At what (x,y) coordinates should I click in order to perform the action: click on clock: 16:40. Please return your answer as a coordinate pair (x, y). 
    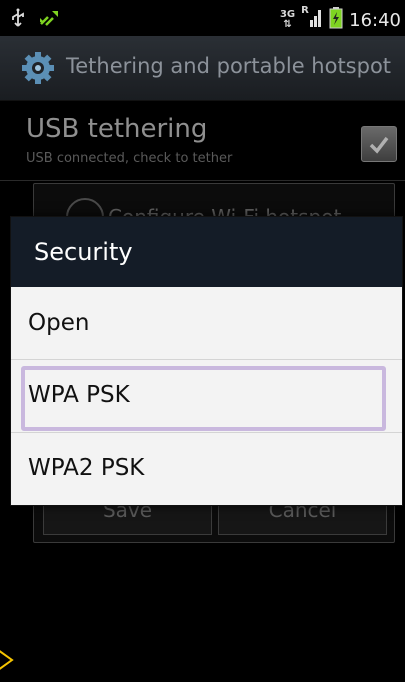
    Looking at the image, I should click on (375, 20).